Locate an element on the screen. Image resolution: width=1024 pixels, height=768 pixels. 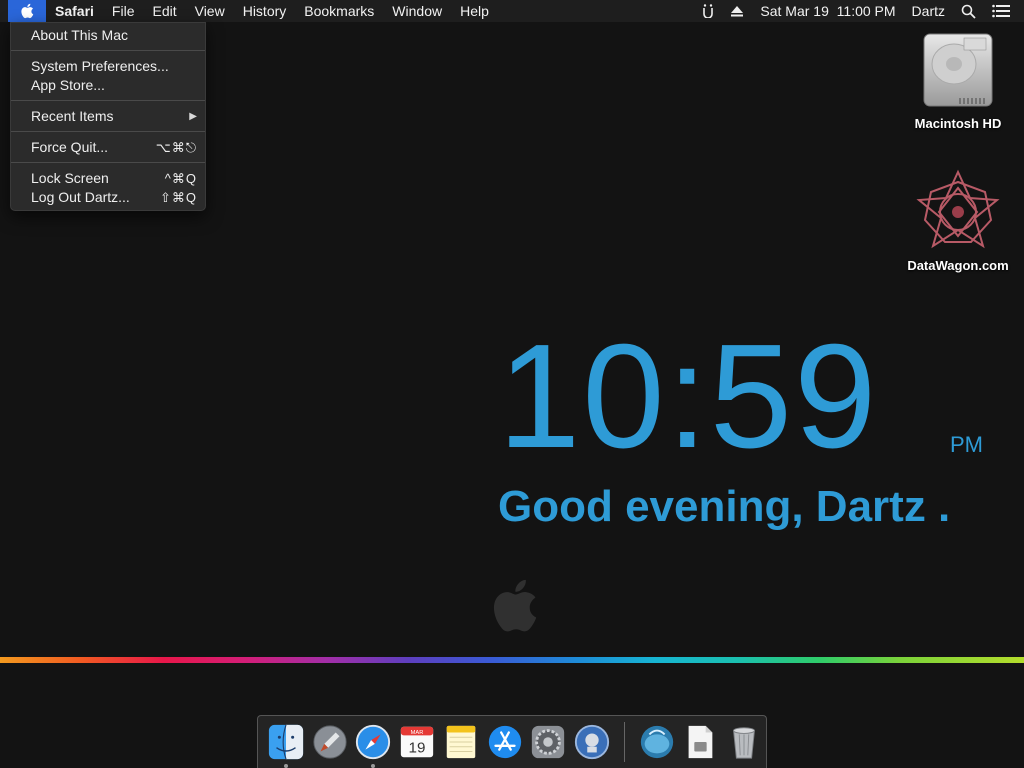
dock-safari is located at coordinates (373, 745).